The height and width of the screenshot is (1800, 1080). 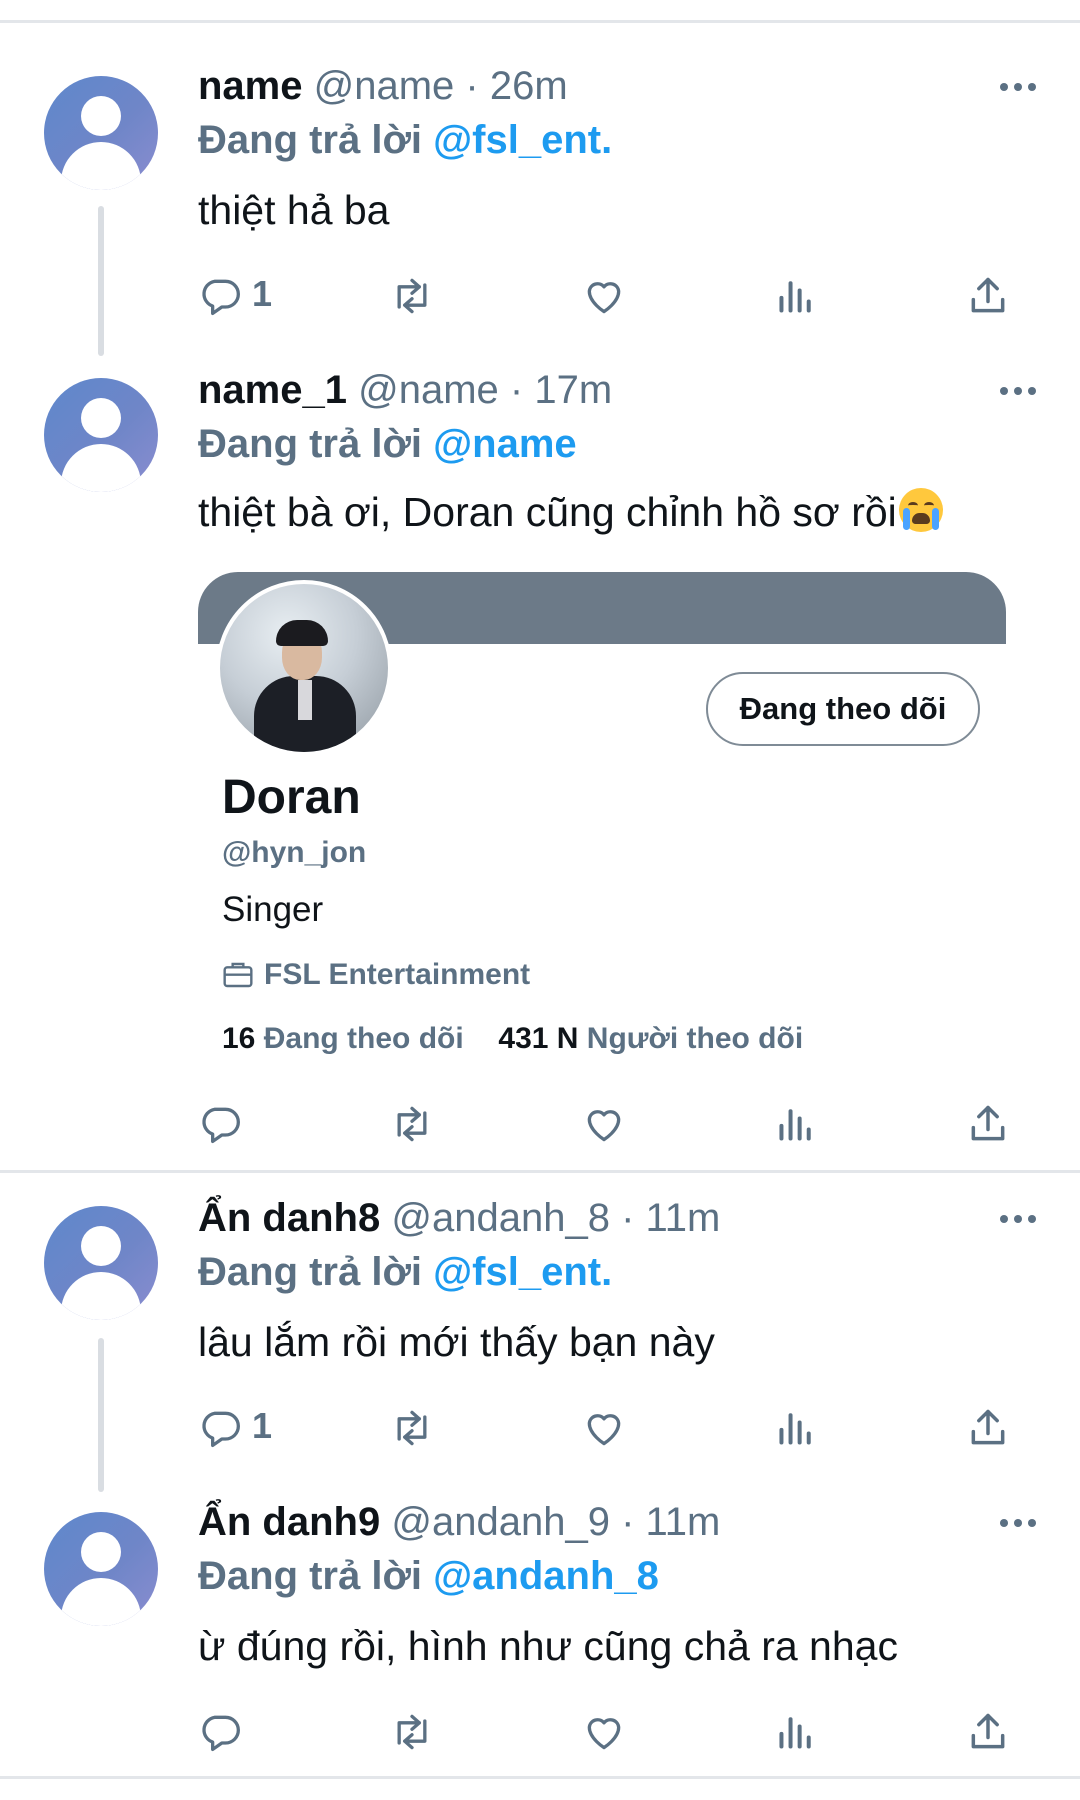 I want to click on profile-work: FSL Entertainment, so click(x=376, y=975).